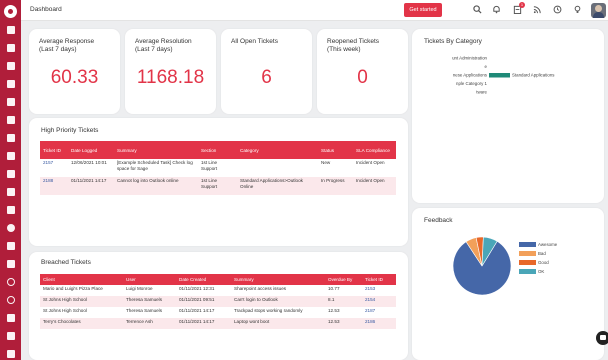 The image size is (608, 360). What do you see at coordinates (170, 77) in the screenshot?
I see `stat-value: 1168.18` at bounding box center [170, 77].